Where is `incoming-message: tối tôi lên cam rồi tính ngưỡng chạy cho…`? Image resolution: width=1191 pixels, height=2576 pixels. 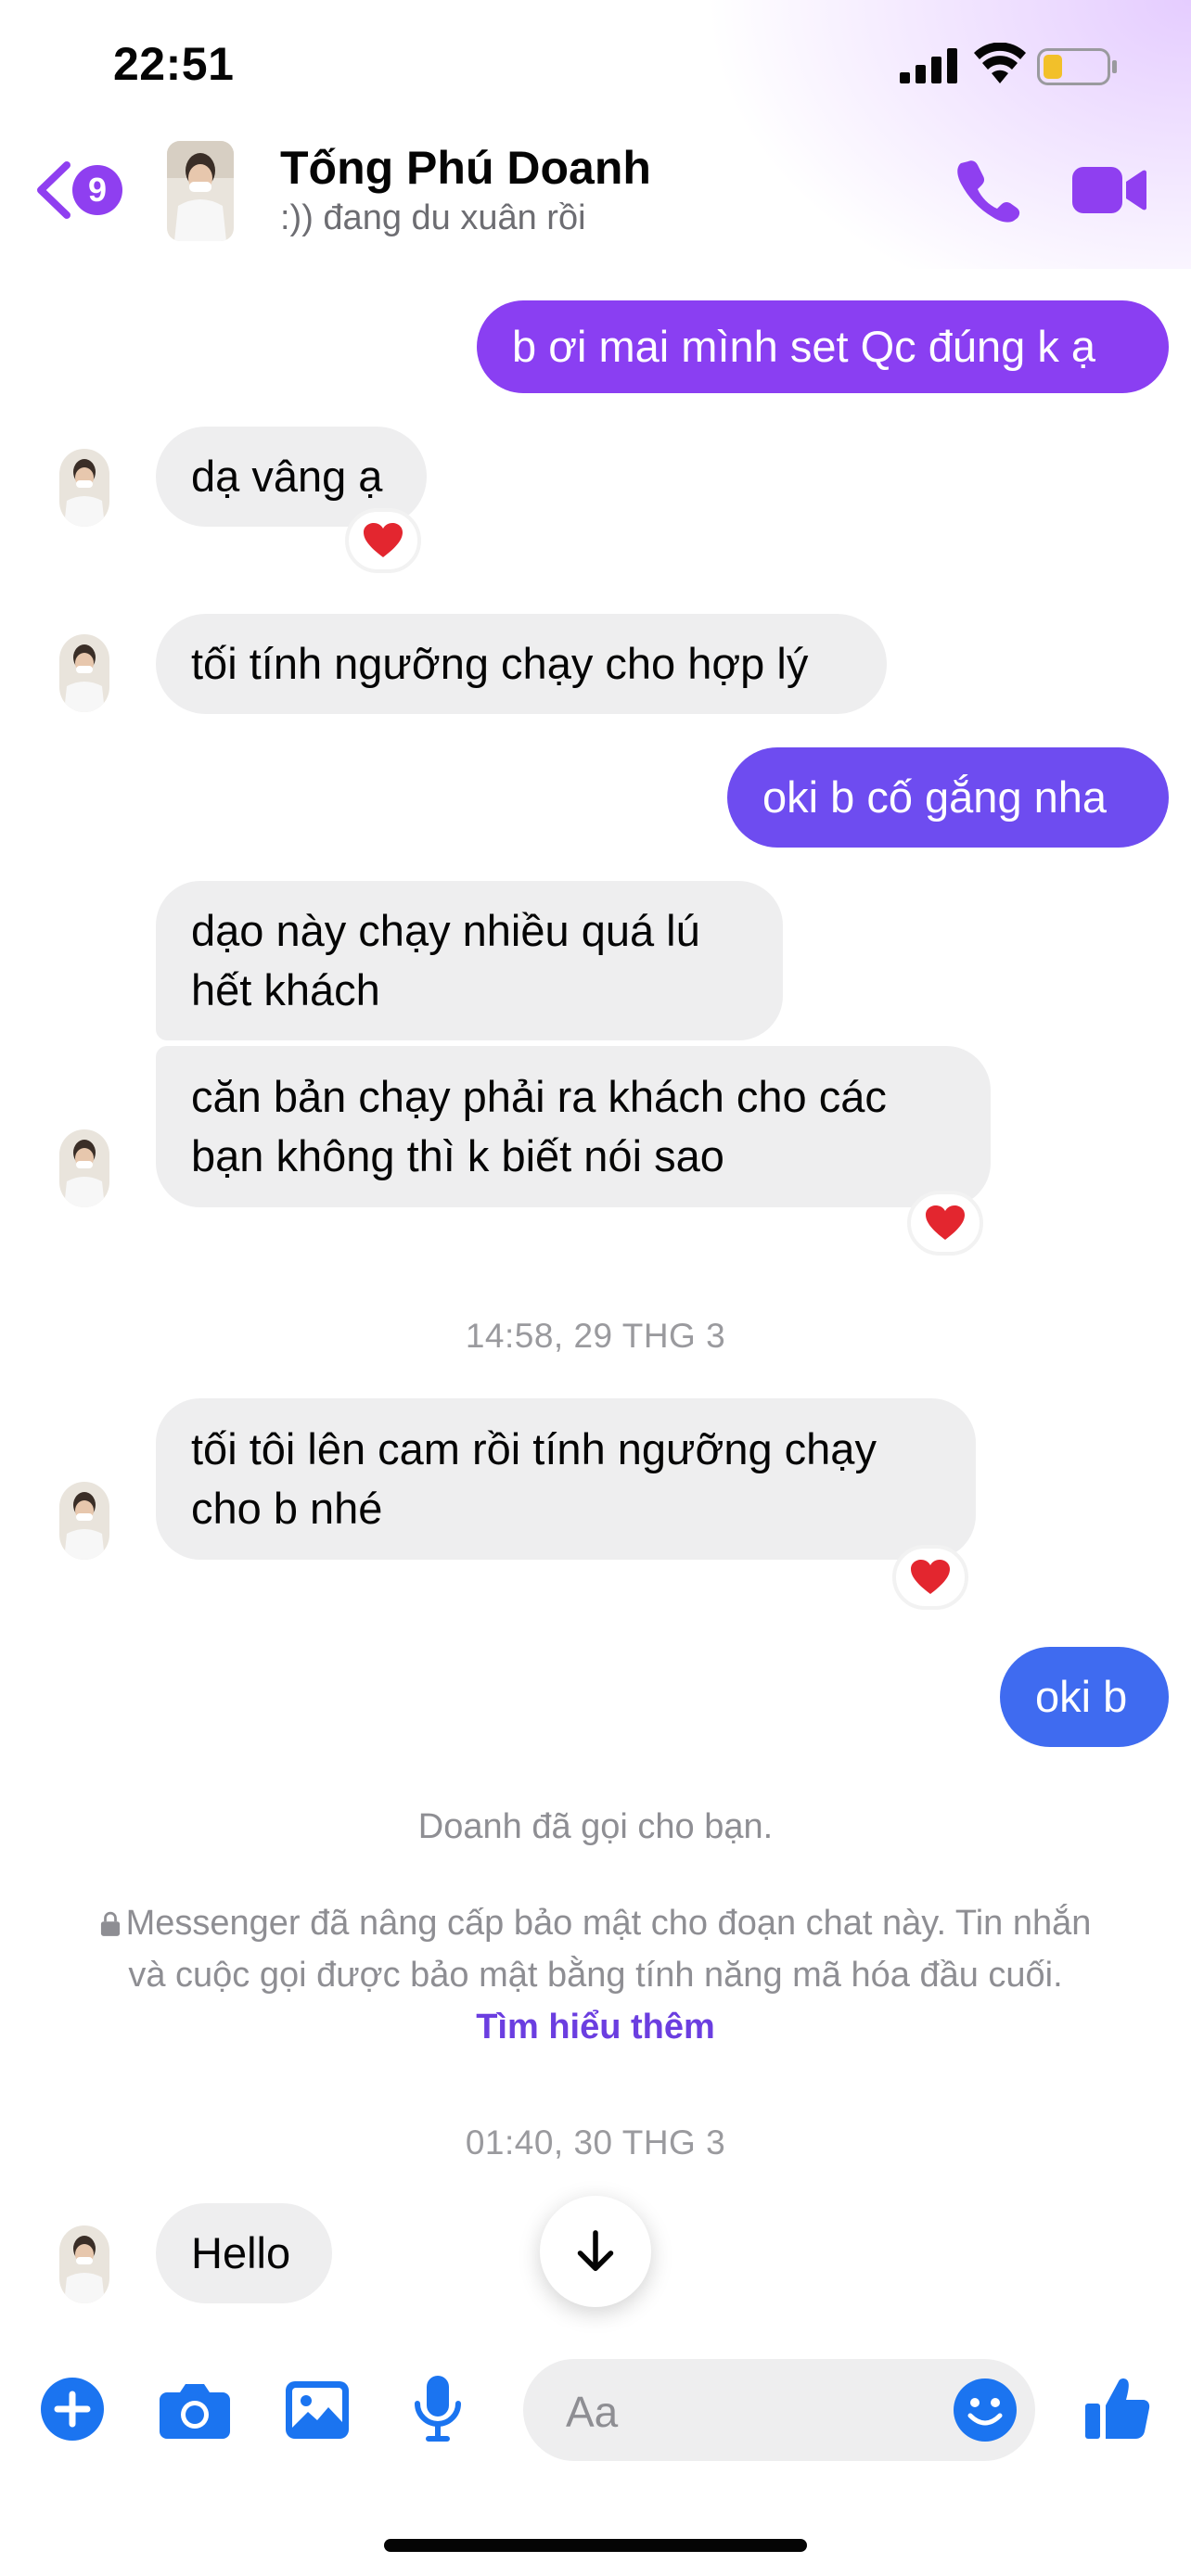 incoming-message: tối tôi lên cam rồi tính ngưỡng chạy cho… is located at coordinates (566, 1479).